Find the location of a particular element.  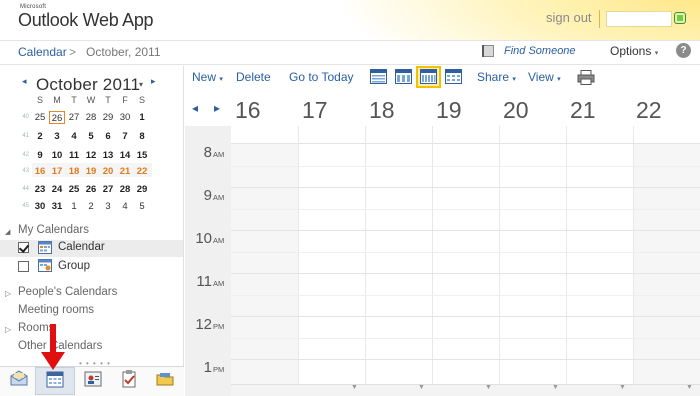

mini-calendar-day-selected-week: 21 is located at coordinates (125, 171).